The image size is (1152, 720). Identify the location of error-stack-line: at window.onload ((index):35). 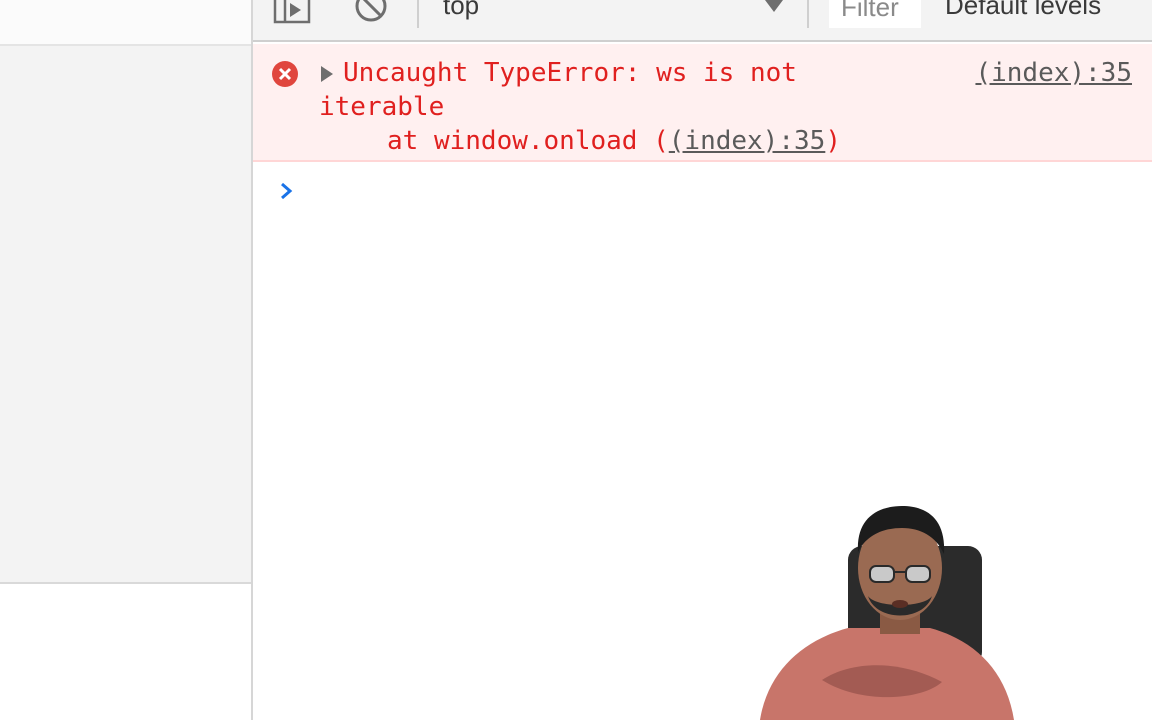
(614, 141).